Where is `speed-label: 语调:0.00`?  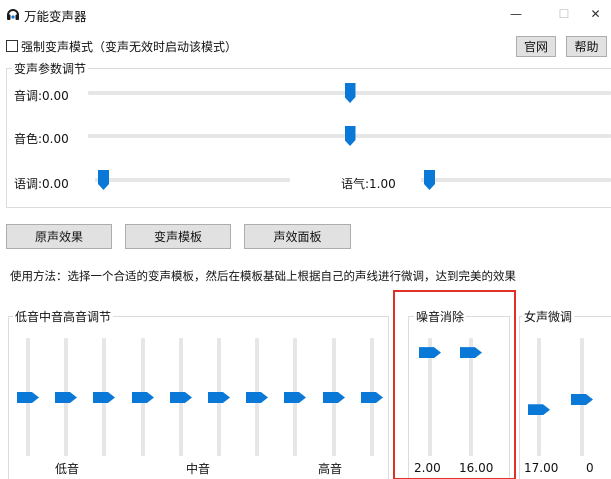 speed-label: 语调:0.00 is located at coordinates (41, 184).